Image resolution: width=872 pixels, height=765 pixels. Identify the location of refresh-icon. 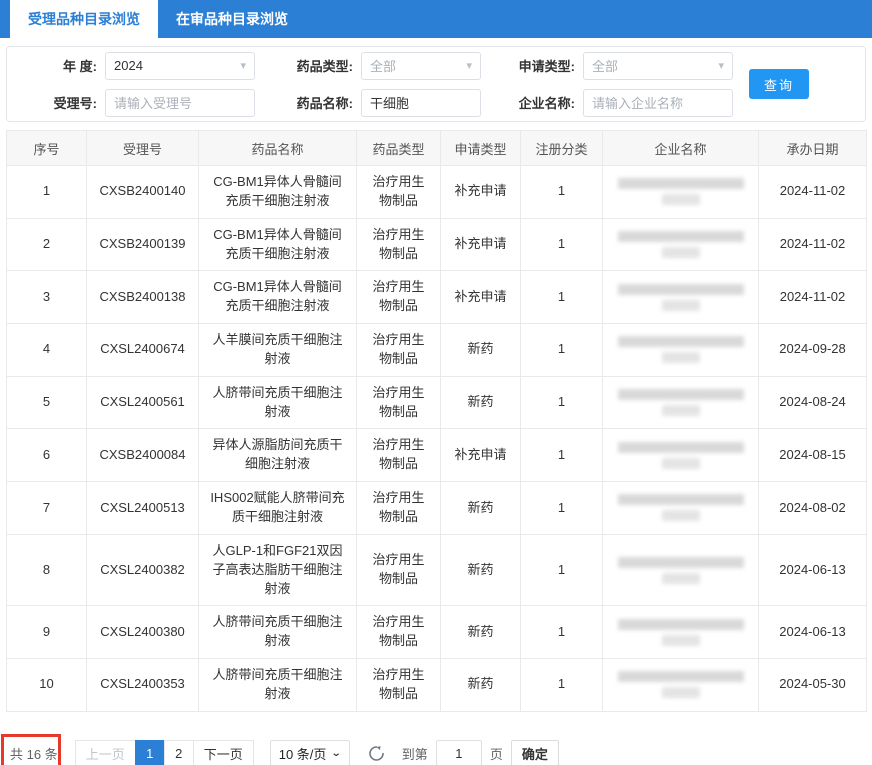
(377, 753).